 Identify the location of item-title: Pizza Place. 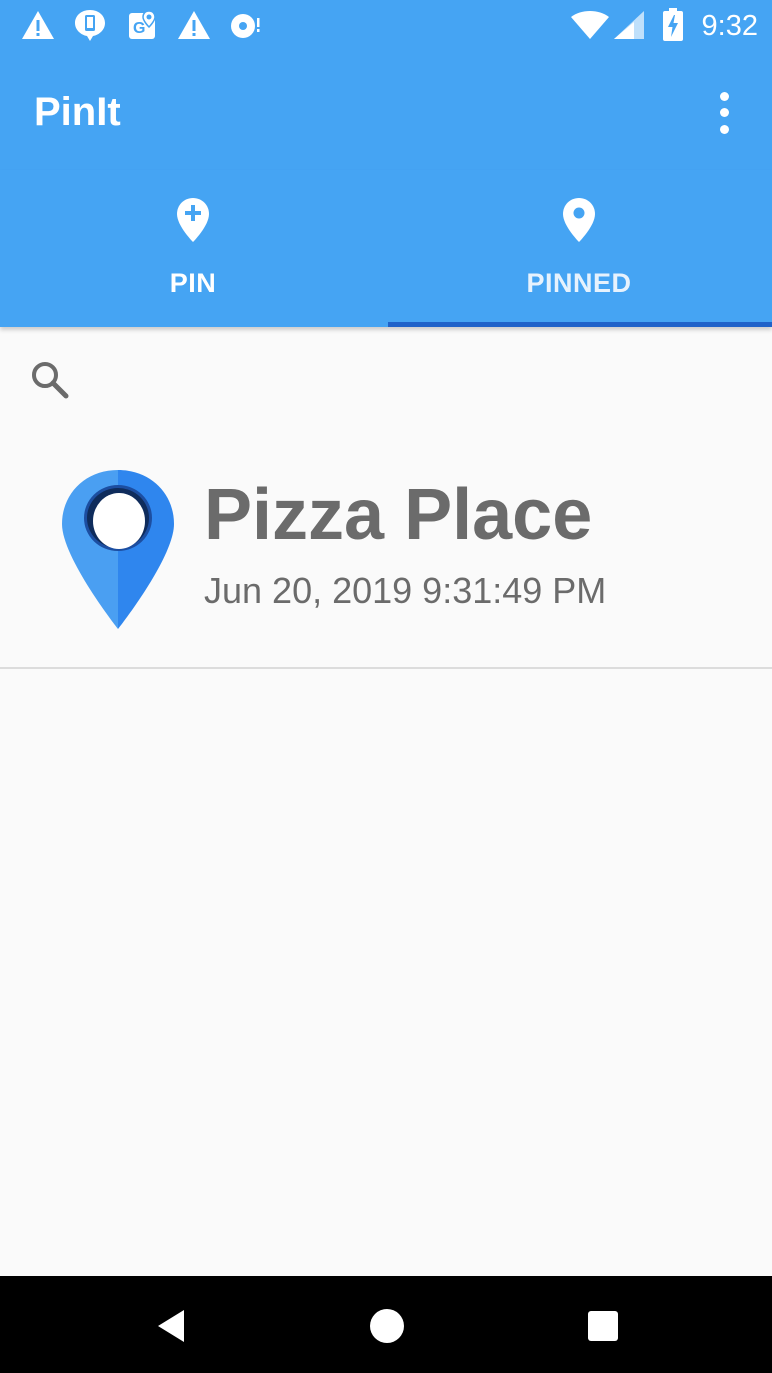
(398, 515).